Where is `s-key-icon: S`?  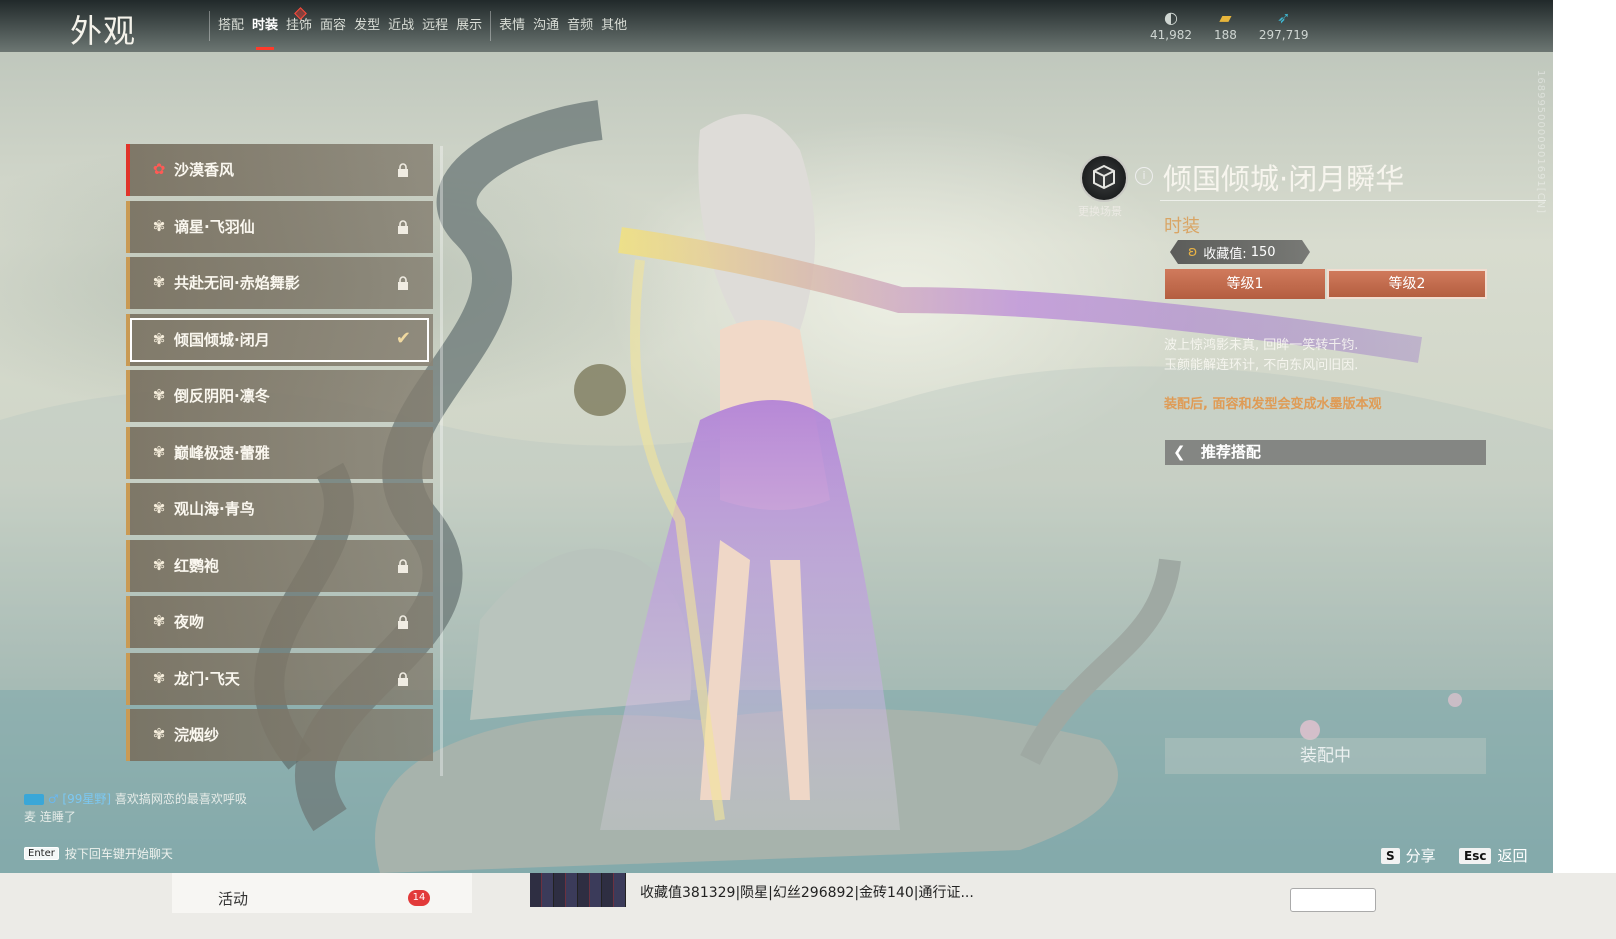
s-key-icon: S is located at coordinates (1390, 855).